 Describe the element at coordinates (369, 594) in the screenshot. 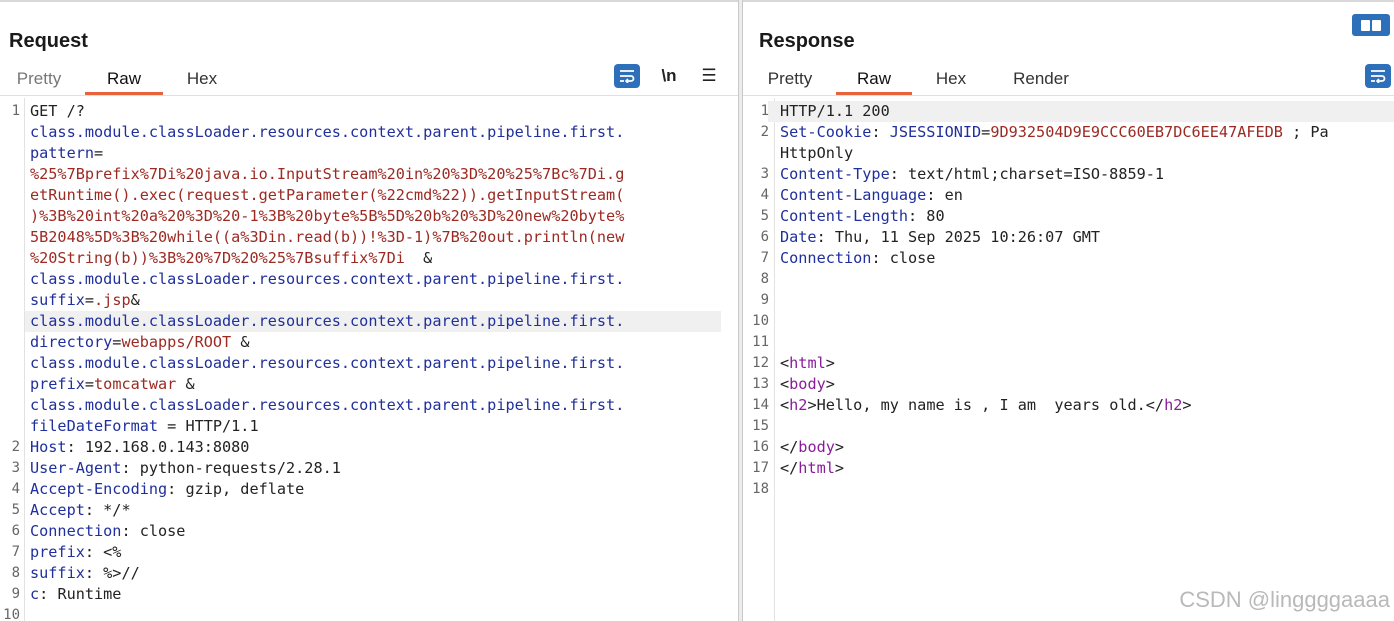

I see `code-line: 9 c: Runtime` at that location.